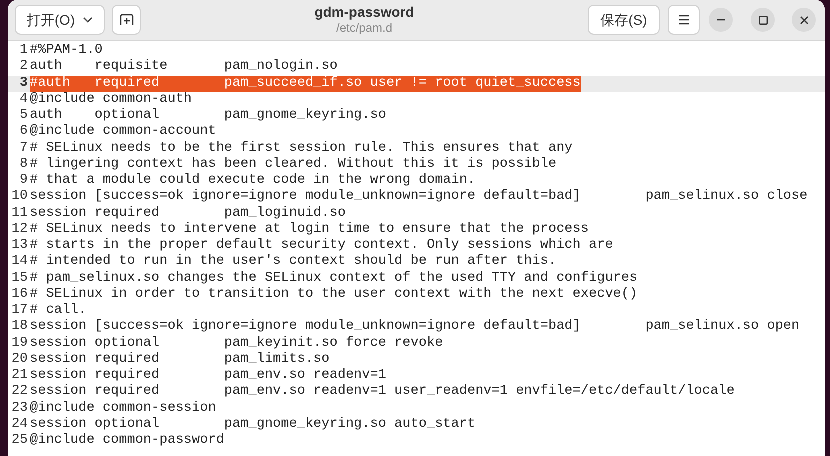 The height and width of the screenshot is (456, 830). I want to click on save-button: 保存(S), so click(624, 20).